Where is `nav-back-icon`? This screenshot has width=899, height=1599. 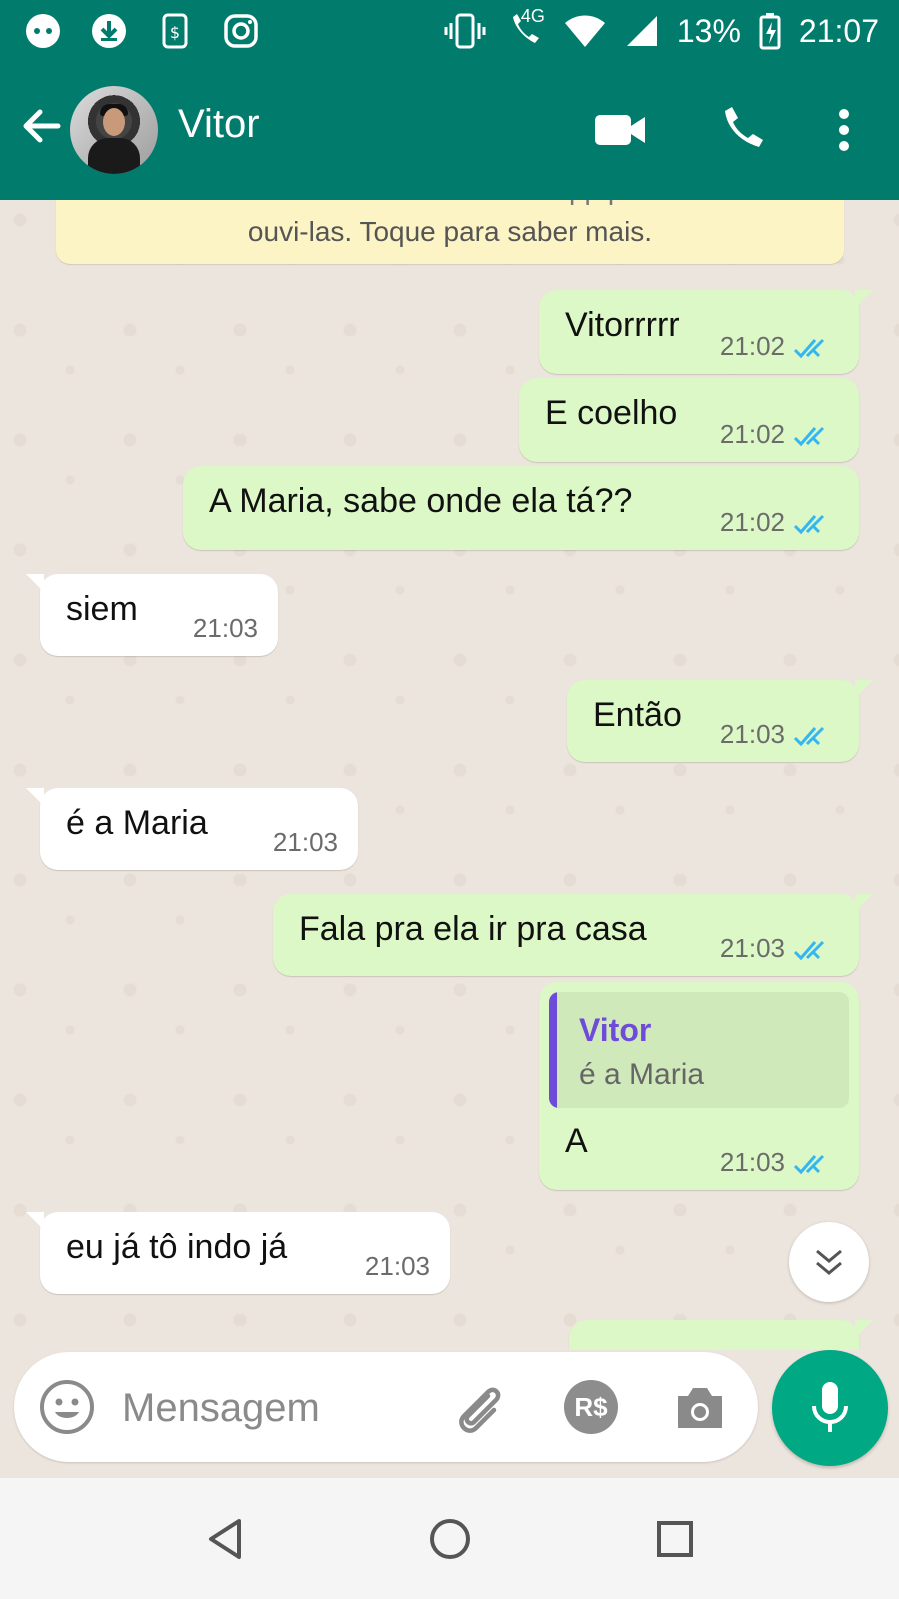
nav-back-icon is located at coordinates (225, 1539).